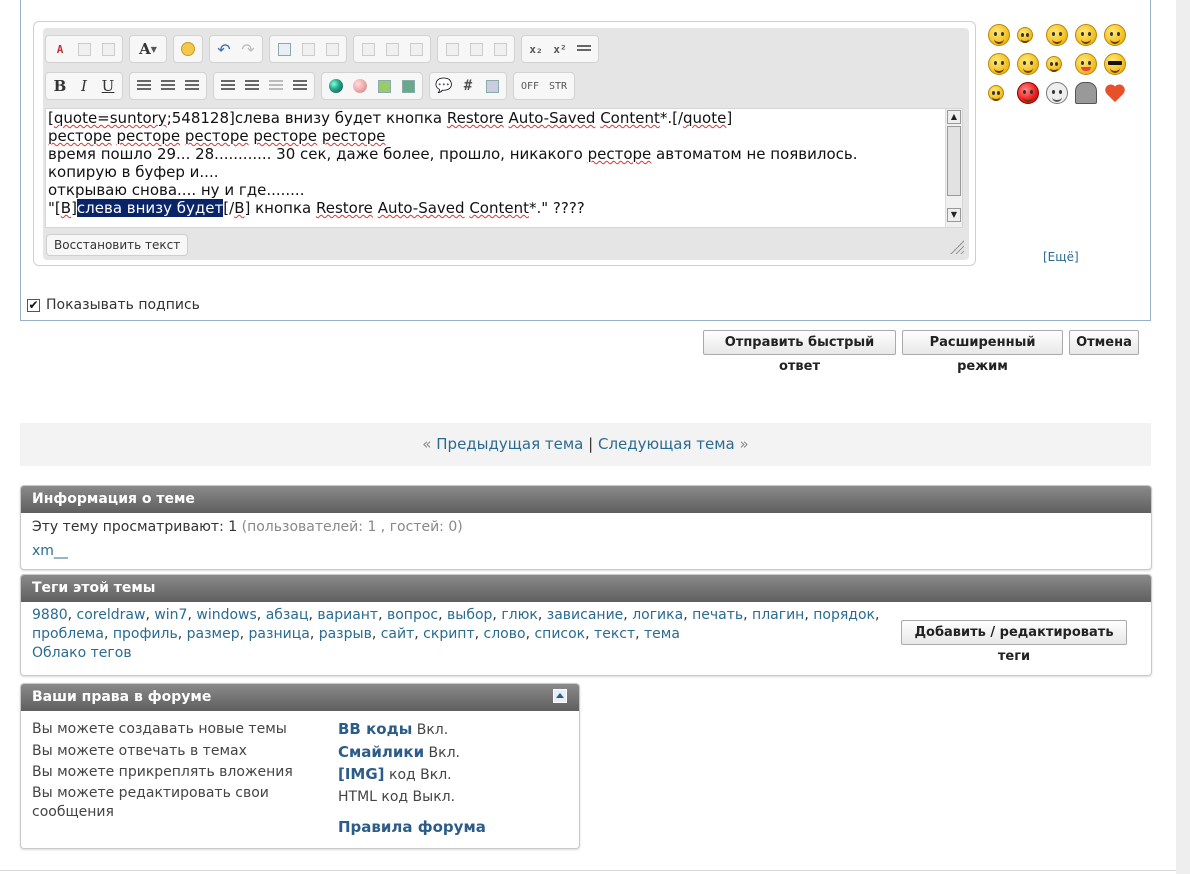 Image resolution: width=1190 pixels, height=874 pixels. What do you see at coordinates (384, 86) in the screenshot?
I see `insert-image-button` at bounding box center [384, 86].